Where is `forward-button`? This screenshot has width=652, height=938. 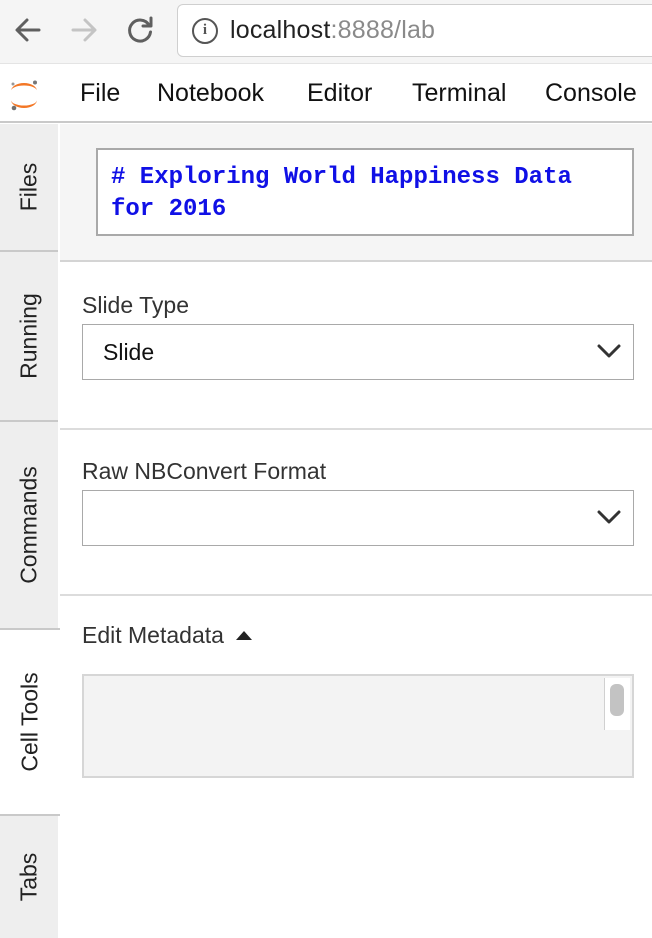
forward-button is located at coordinates (84, 30).